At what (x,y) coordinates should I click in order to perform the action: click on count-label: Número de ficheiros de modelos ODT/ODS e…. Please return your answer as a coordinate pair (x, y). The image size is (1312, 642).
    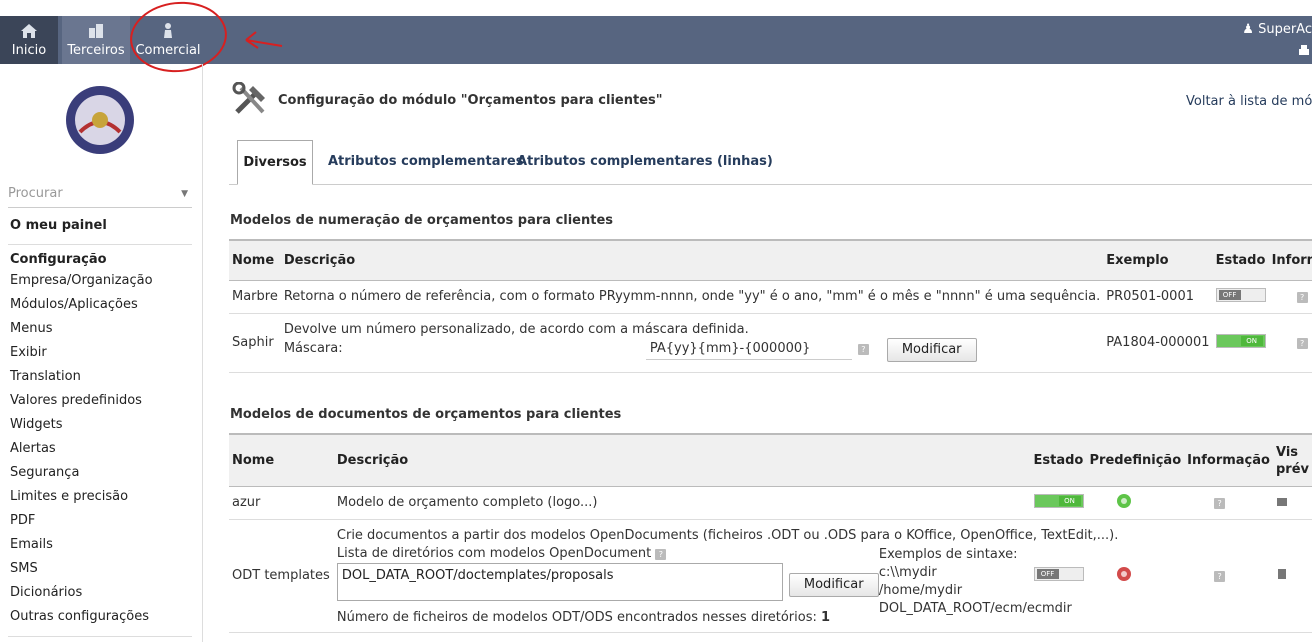
    Looking at the image, I should click on (576, 617).